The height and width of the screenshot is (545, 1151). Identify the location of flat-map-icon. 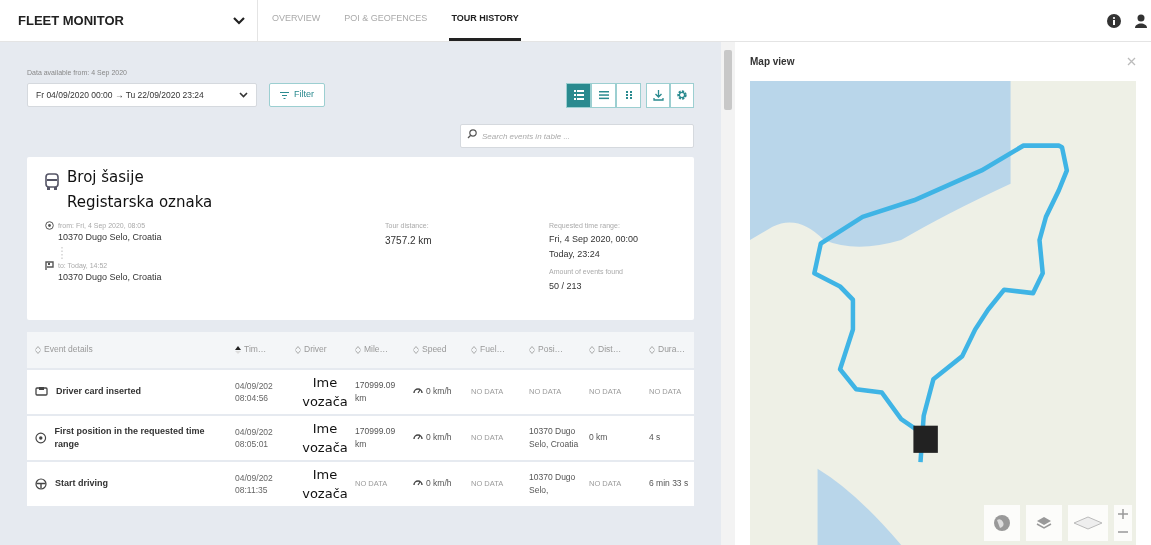
(1088, 523).